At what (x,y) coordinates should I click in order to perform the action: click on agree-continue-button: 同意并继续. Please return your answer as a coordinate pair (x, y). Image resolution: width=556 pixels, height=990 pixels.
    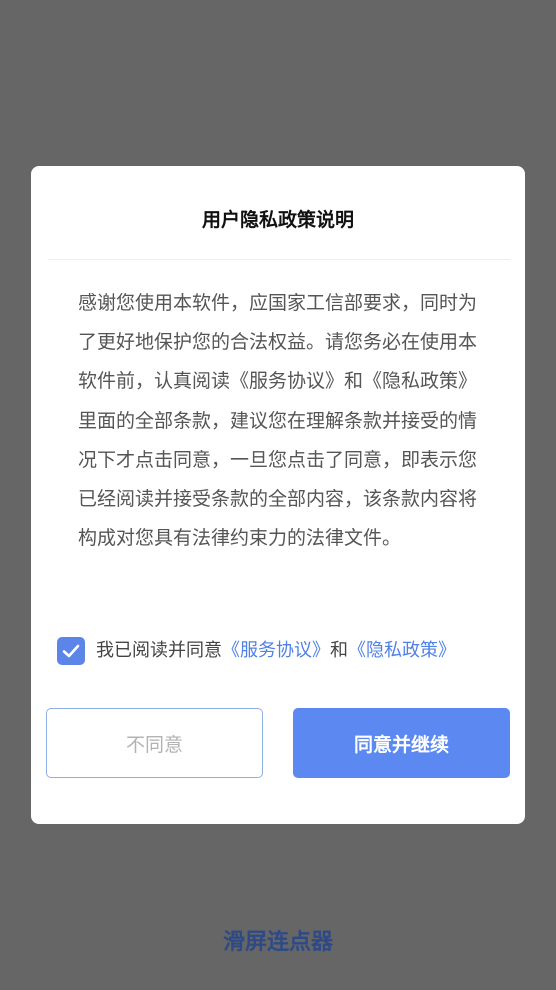
    Looking at the image, I should click on (401, 743).